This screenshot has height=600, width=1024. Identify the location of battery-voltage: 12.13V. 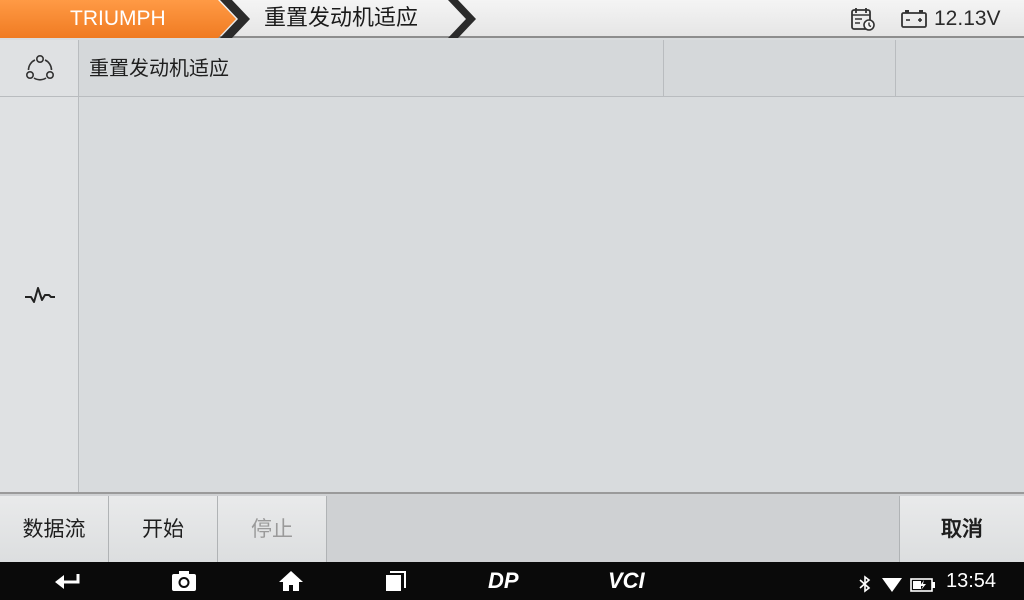
(967, 18).